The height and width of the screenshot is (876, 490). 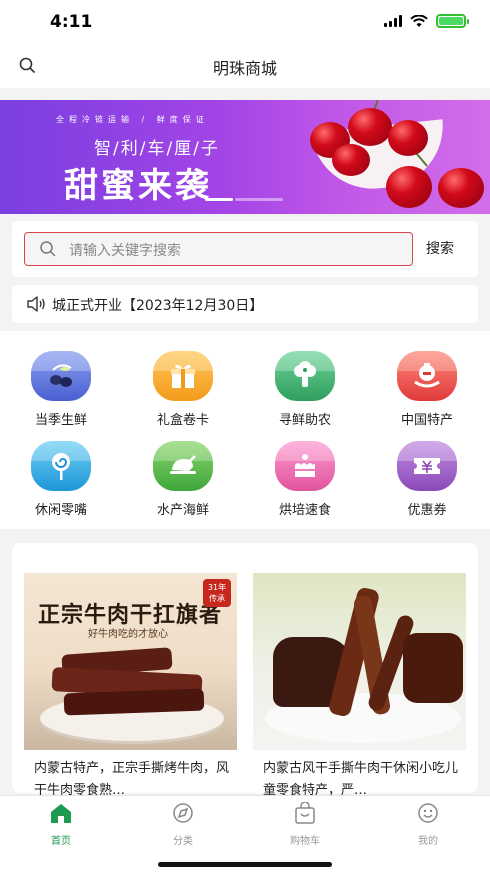 I want to click on category-label: 寻鲜助农, so click(x=304, y=420).